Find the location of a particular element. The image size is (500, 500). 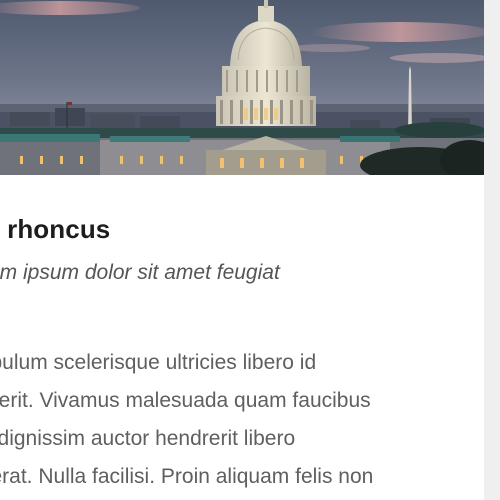

page-gutter is located at coordinates (492, 250).